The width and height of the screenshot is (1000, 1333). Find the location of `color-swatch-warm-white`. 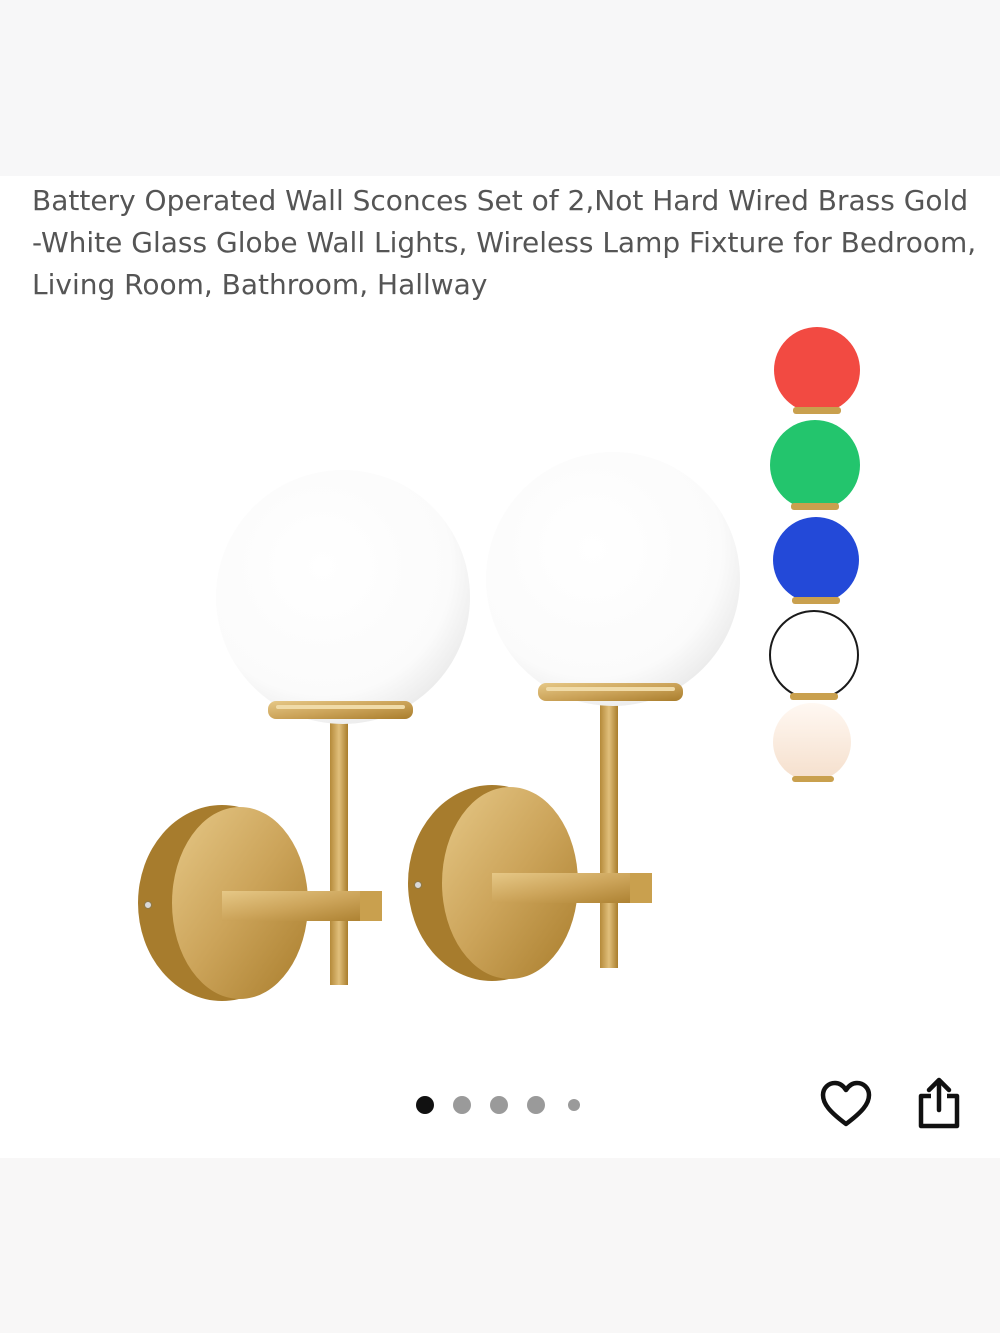

color-swatch-warm-white is located at coordinates (812, 742).